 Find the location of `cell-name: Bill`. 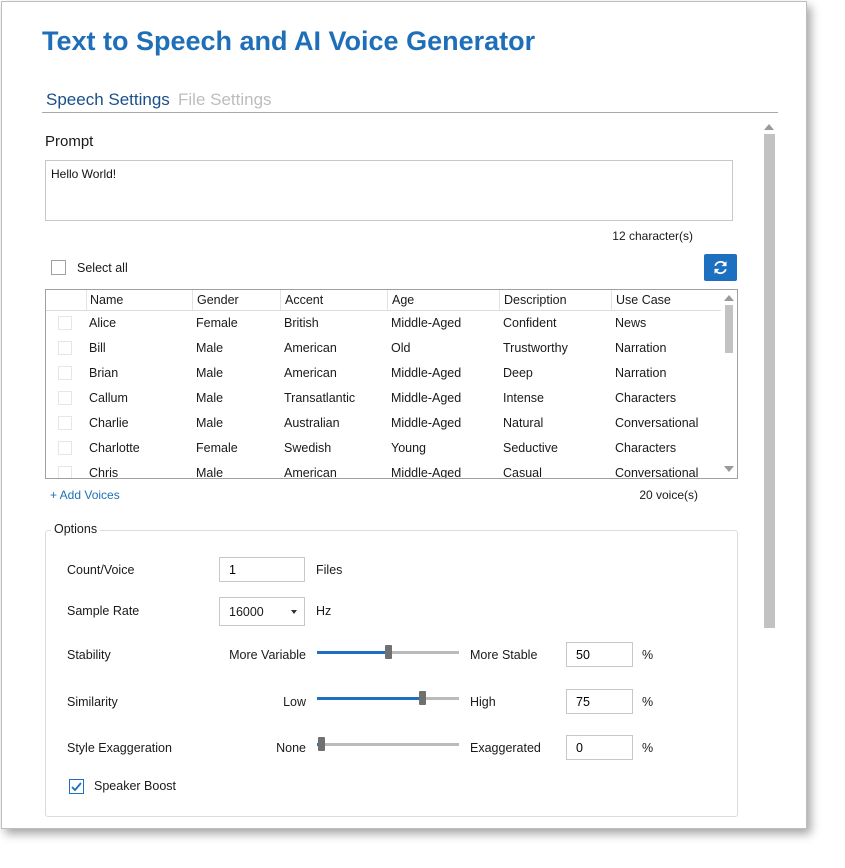

cell-name: Bill is located at coordinates (97, 348).